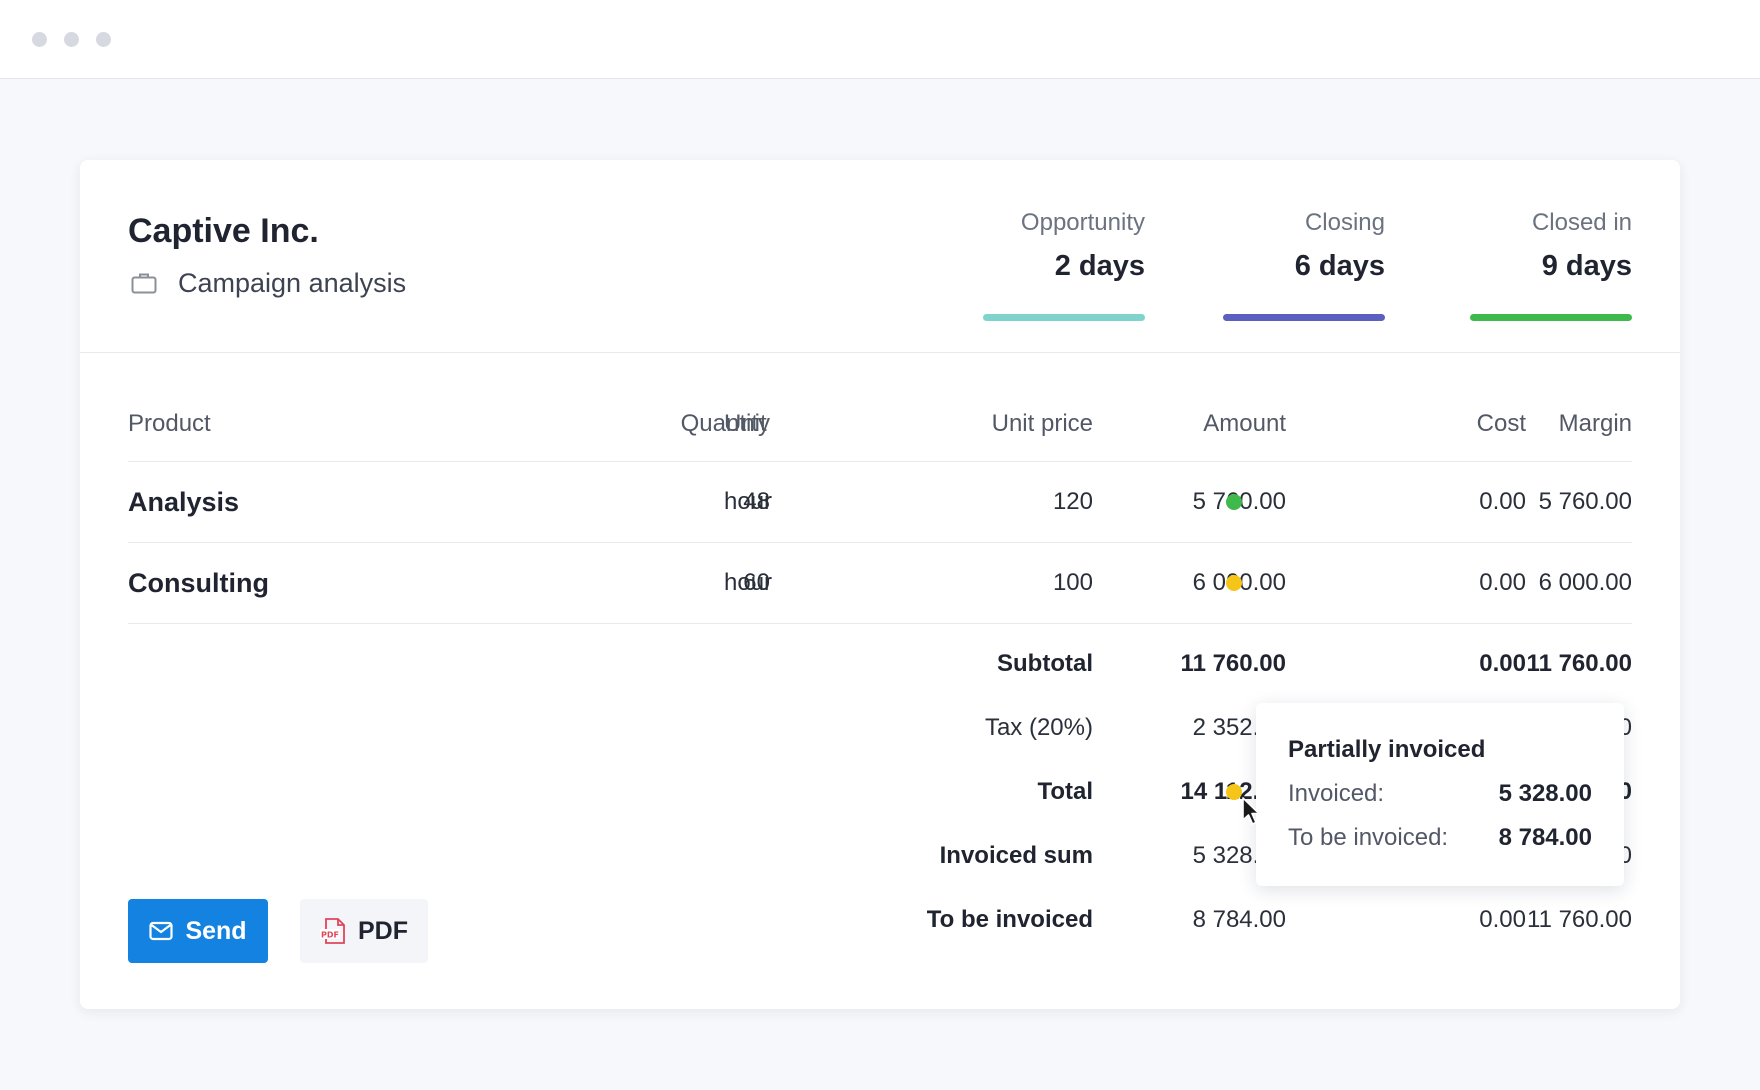 This screenshot has width=1760, height=1090. I want to click on stage-duration: 2 days, so click(1099, 266).